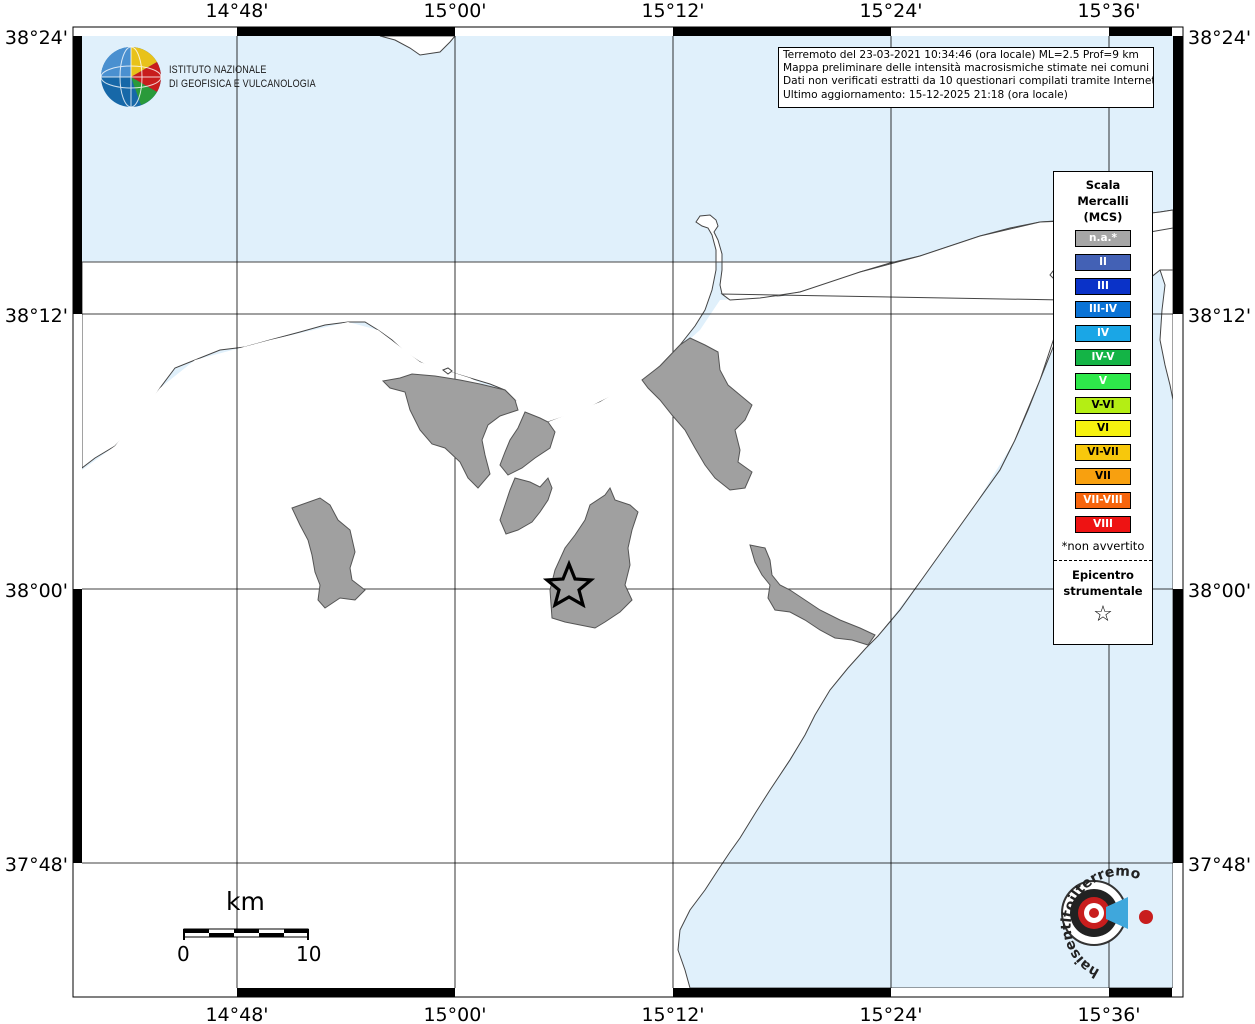 The width and height of the screenshot is (1255, 1024). I want to click on legend-item: VII-VIII, so click(1103, 500).